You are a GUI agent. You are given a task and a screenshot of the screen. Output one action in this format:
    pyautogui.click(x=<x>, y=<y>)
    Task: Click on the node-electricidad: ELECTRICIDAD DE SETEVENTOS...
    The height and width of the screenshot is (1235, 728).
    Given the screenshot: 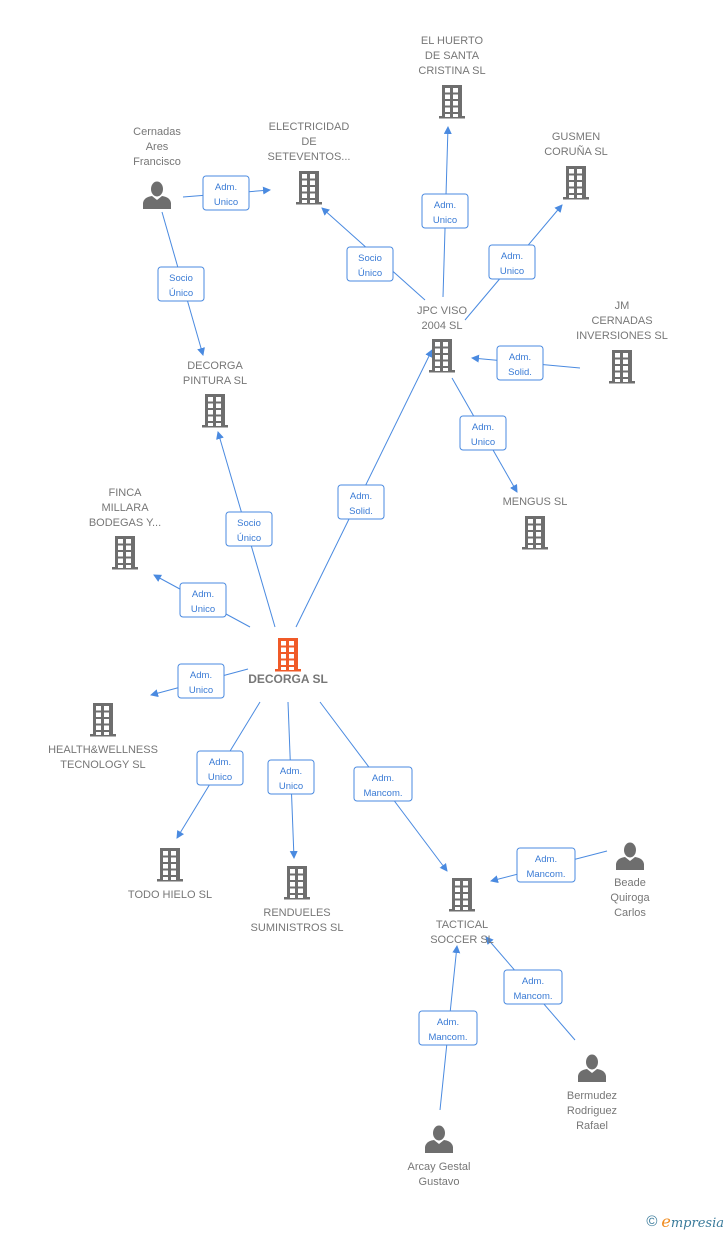 What is the action you would take?
    pyautogui.click(x=309, y=163)
    